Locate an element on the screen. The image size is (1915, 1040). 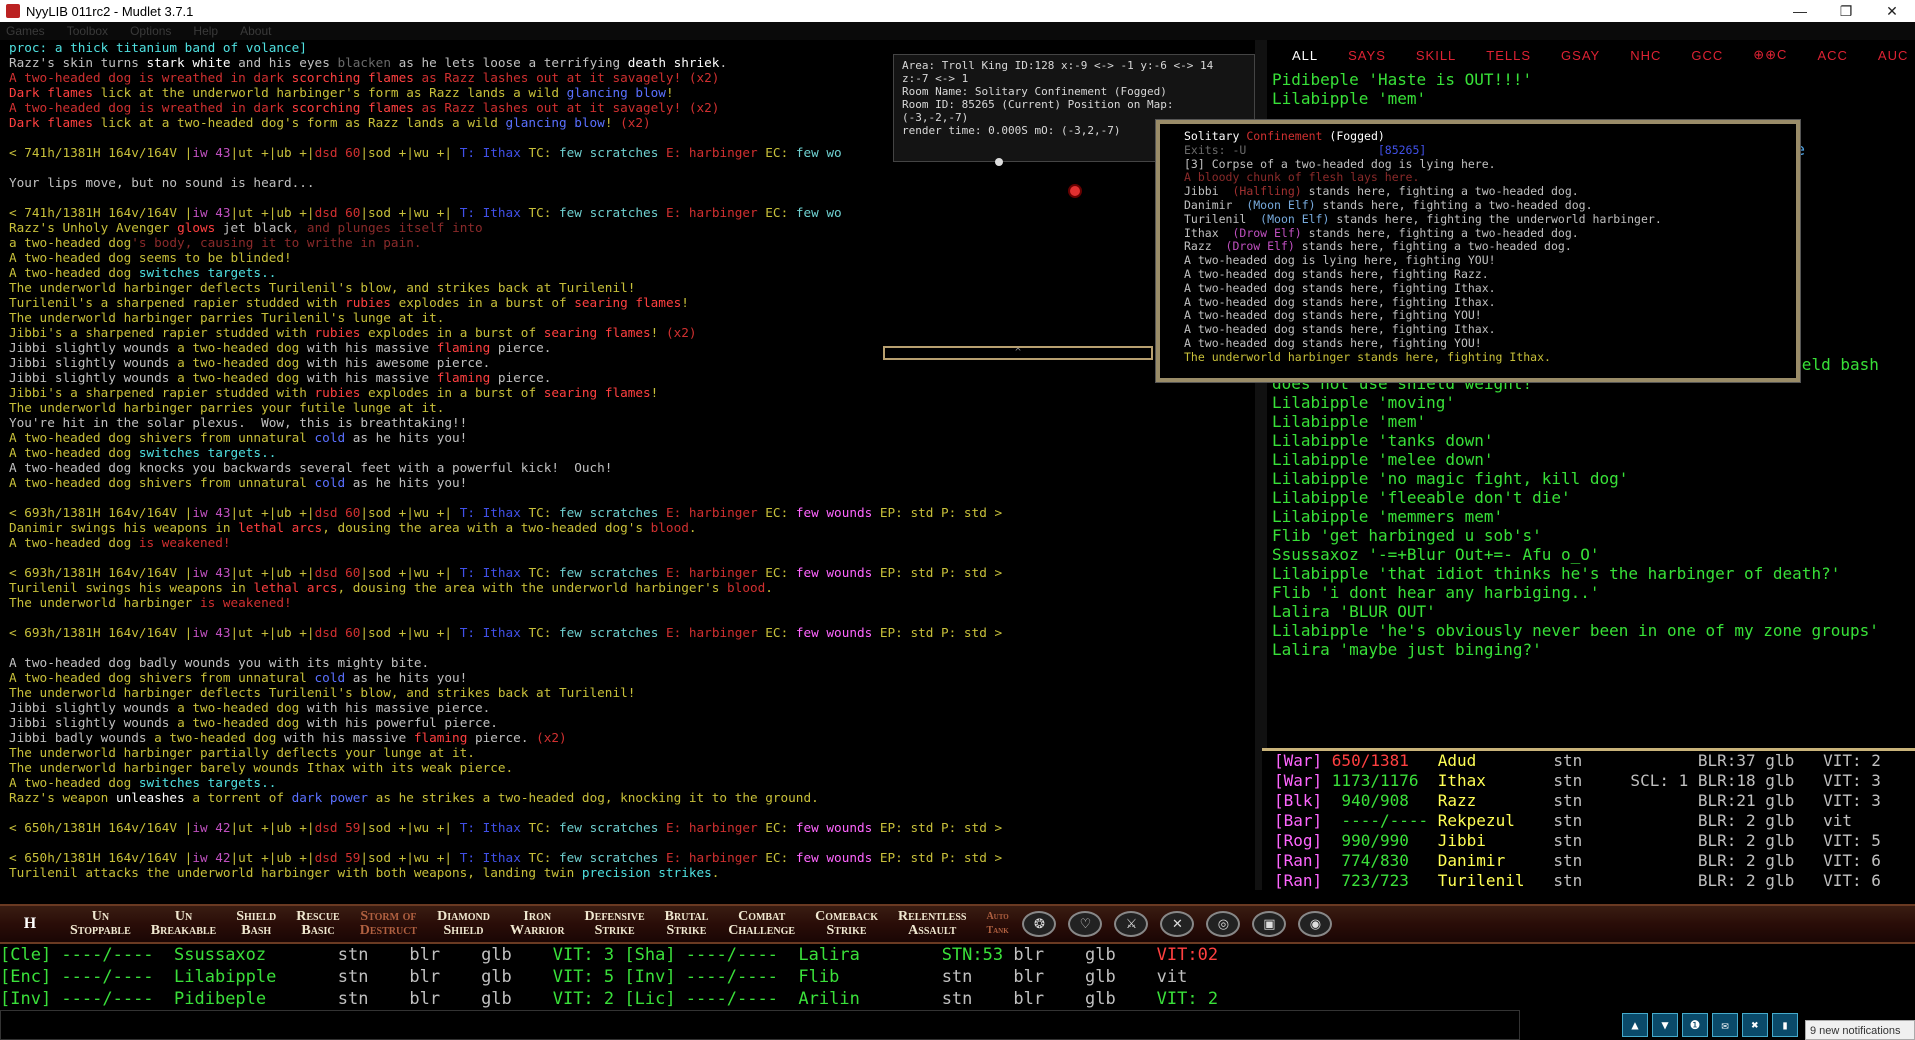
chat-tab-says: SAYS is located at coordinates (1367, 55).